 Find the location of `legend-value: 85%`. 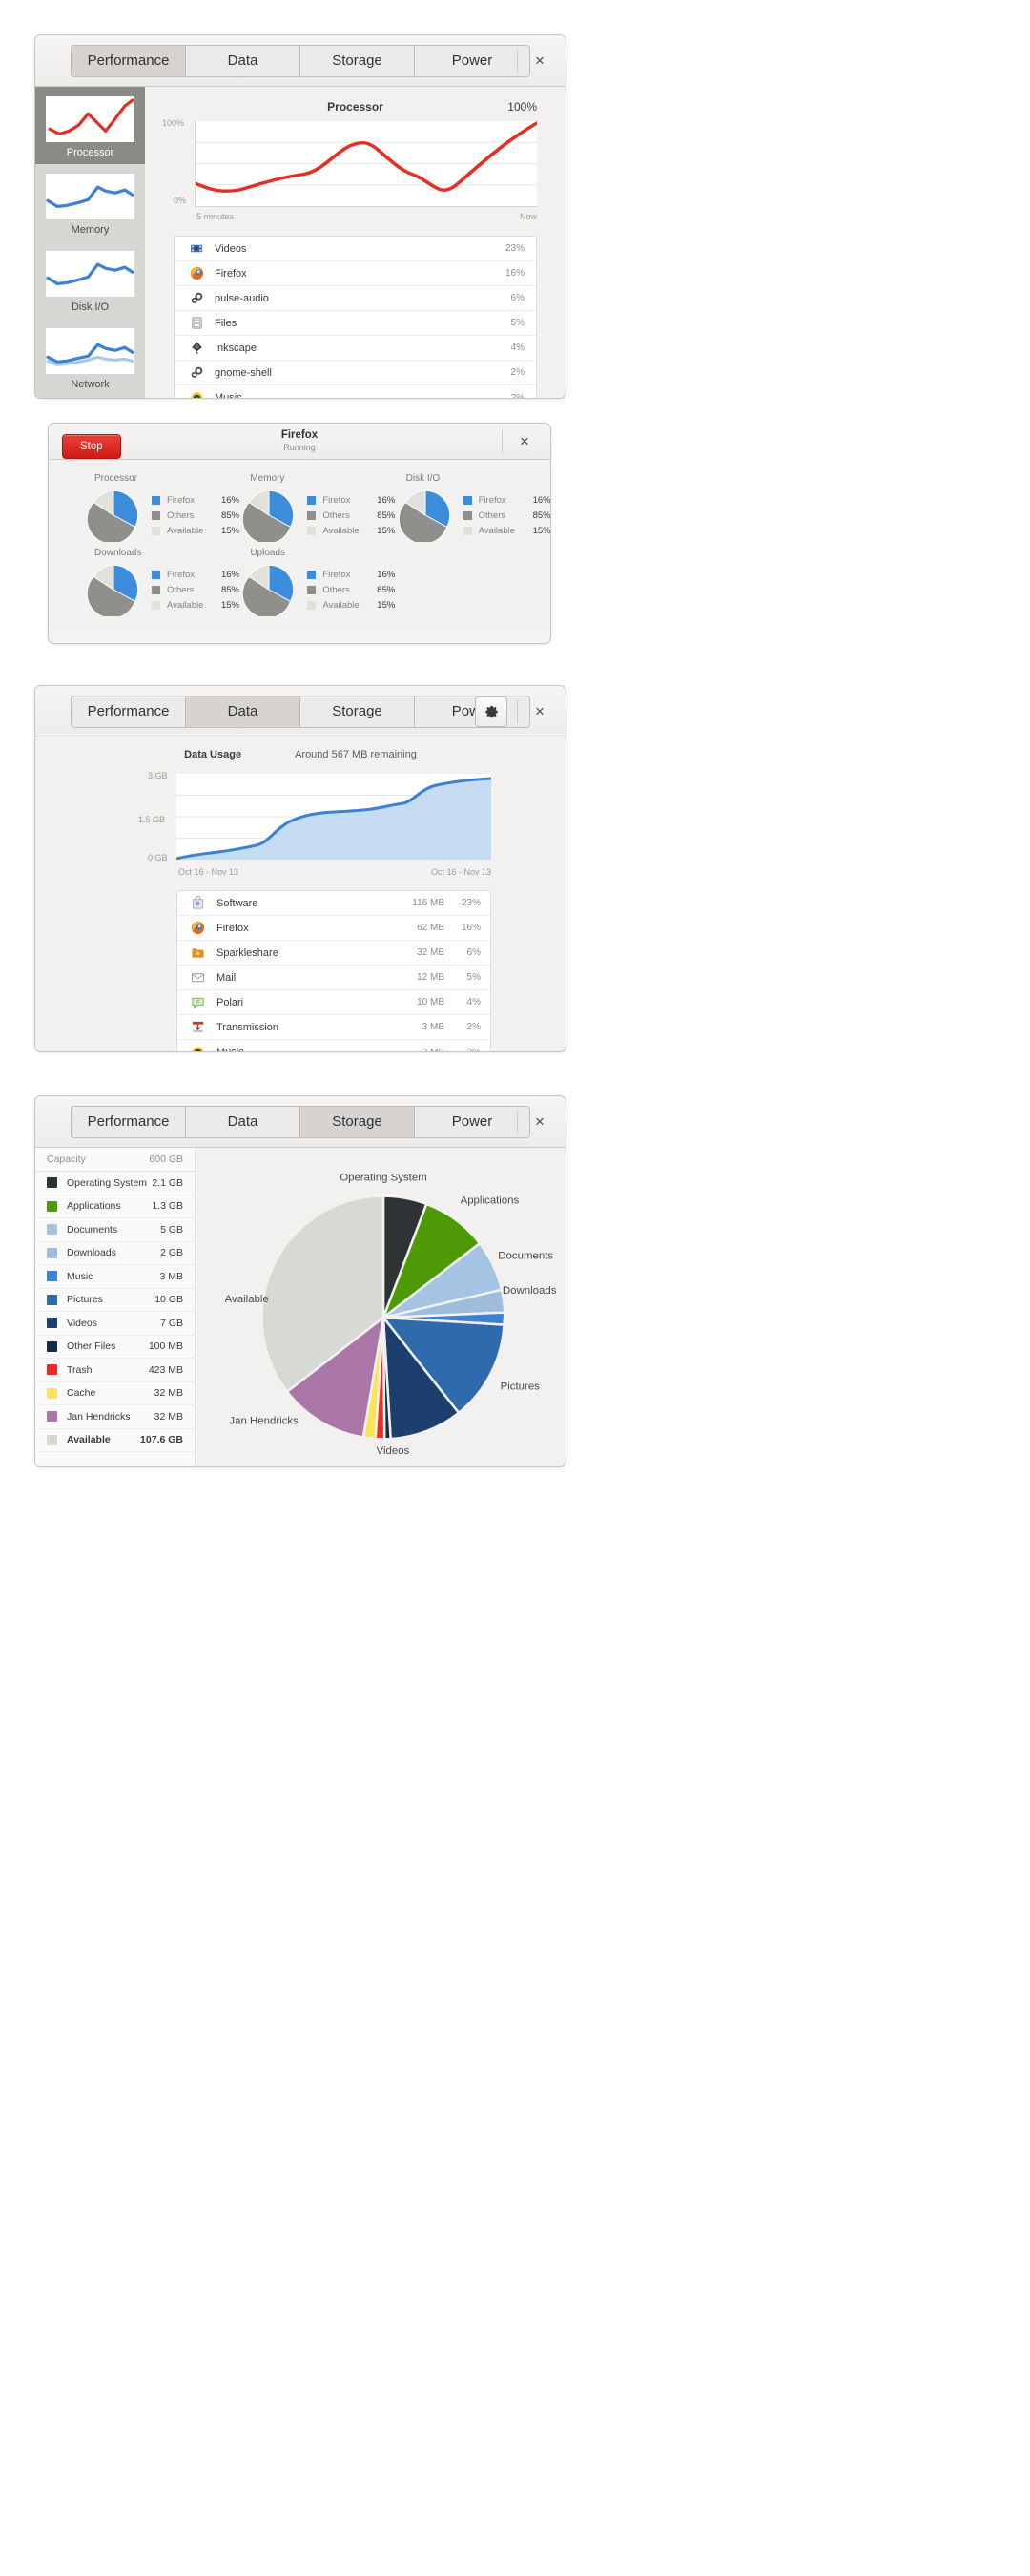

legend-value: 85% is located at coordinates (541, 515).